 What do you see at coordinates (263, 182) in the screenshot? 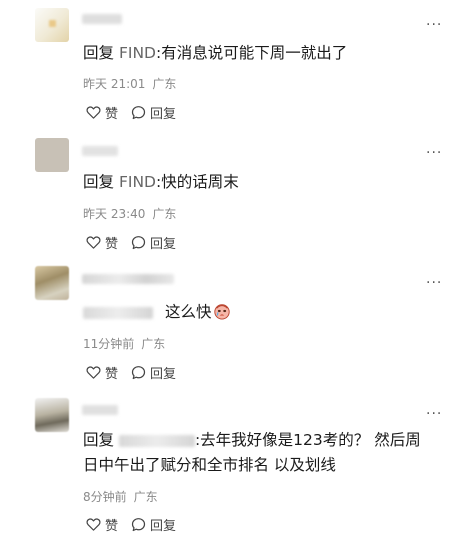
I see `comment-text: 回复 FIND:快的话周末` at bounding box center [263, 182].